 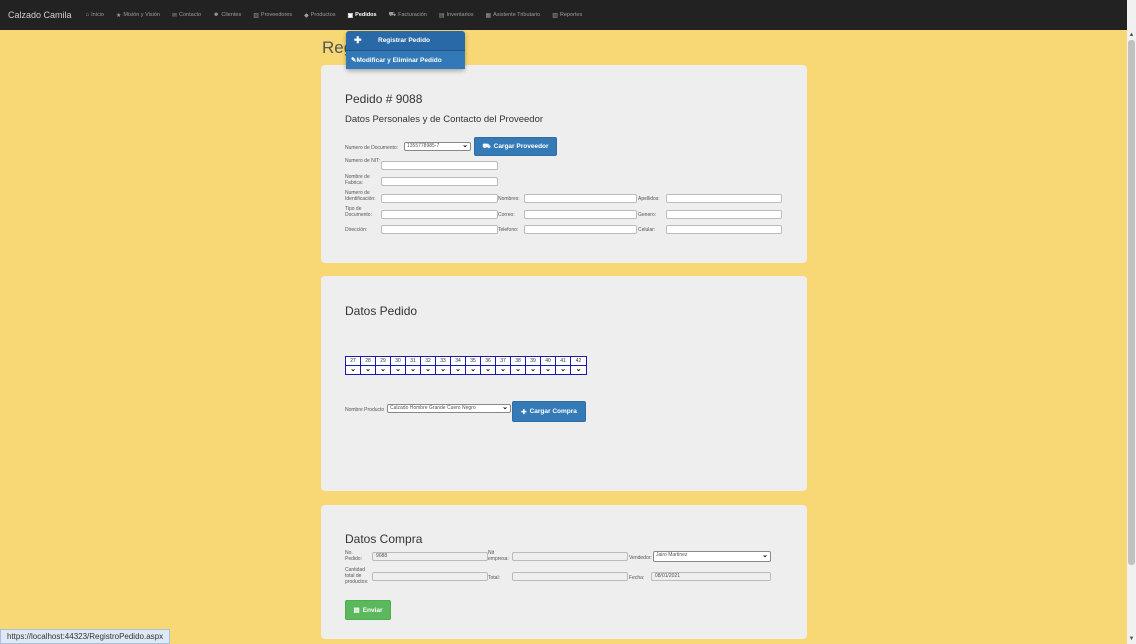 What do you see at coordinates (473, 361) in the screenshot?
I see `size-label: 35` at bounding box center [473, 361].